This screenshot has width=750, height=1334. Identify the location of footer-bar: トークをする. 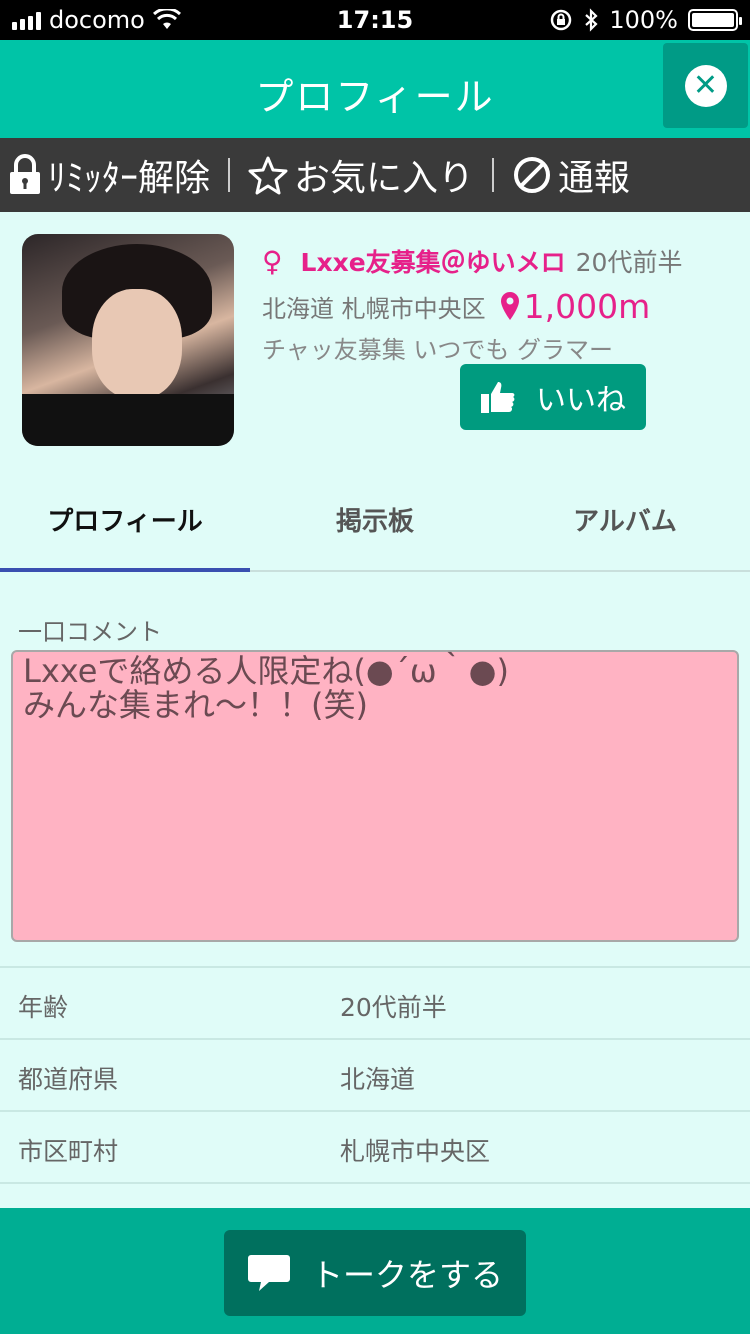
(375, 1271).